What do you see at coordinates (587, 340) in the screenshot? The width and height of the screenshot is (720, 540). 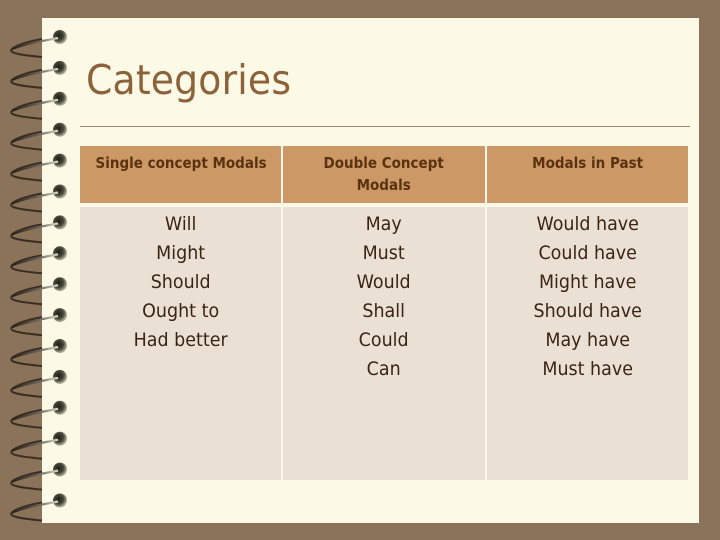 I see `modal-item: May have` at bounding box center [587, 340].